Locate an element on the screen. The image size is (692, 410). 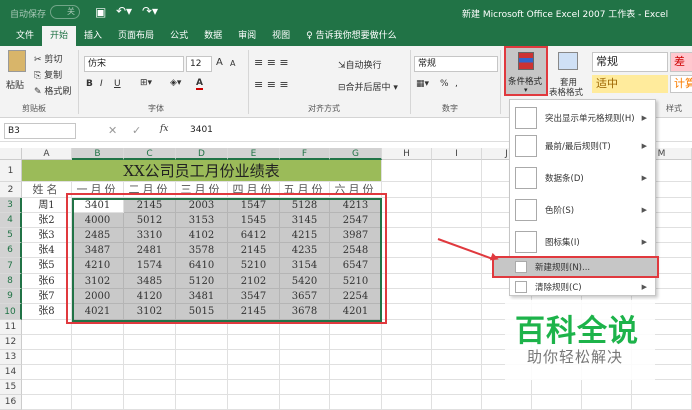
comma-button: , is located at coordinates (456, 84).